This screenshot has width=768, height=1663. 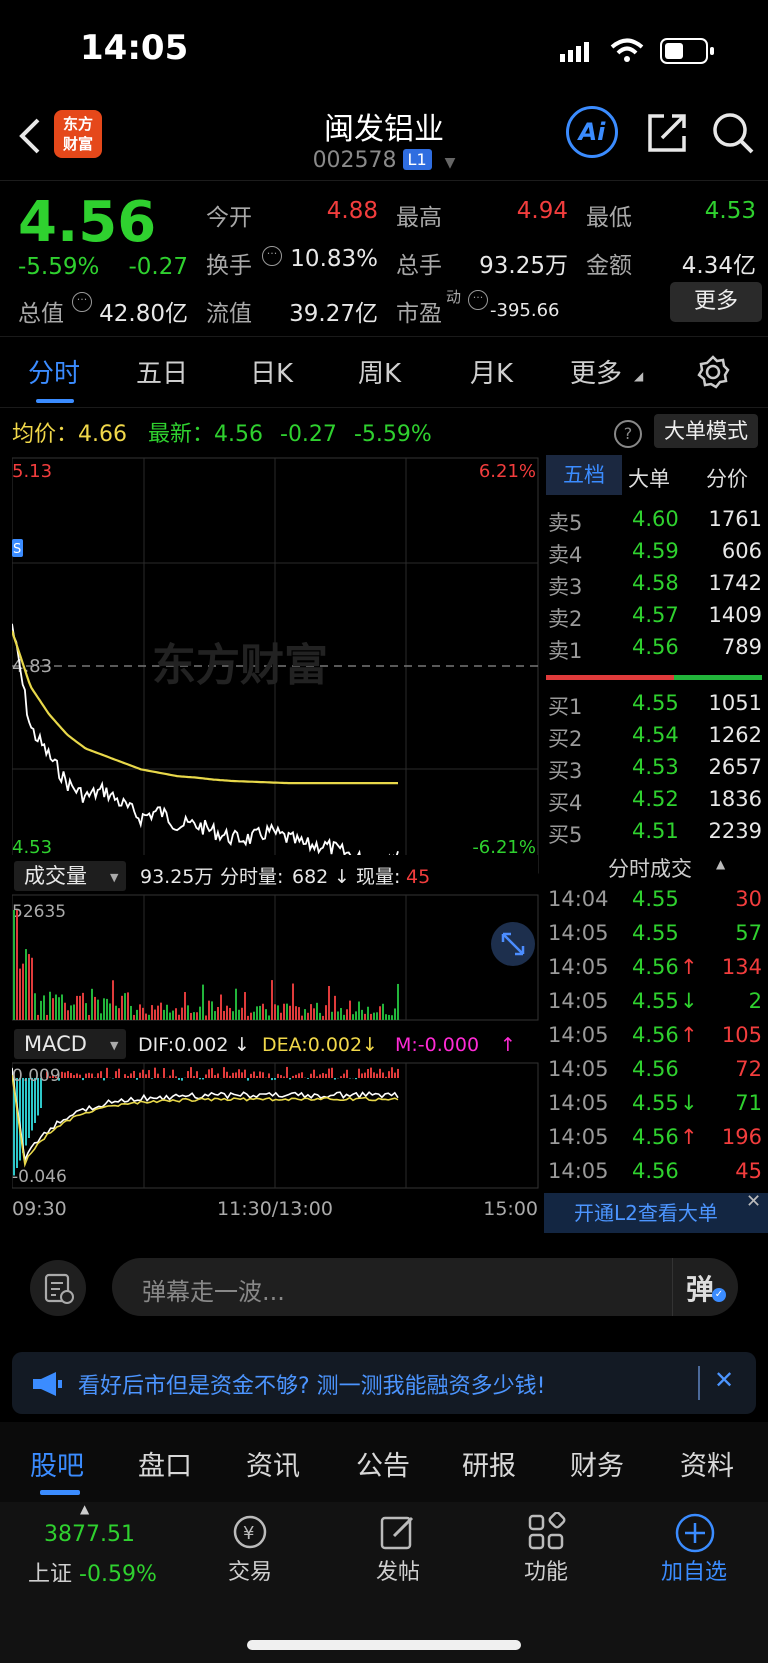 I want to click on volume-dropdown-icon: ▼, so click(x=114, y=877).